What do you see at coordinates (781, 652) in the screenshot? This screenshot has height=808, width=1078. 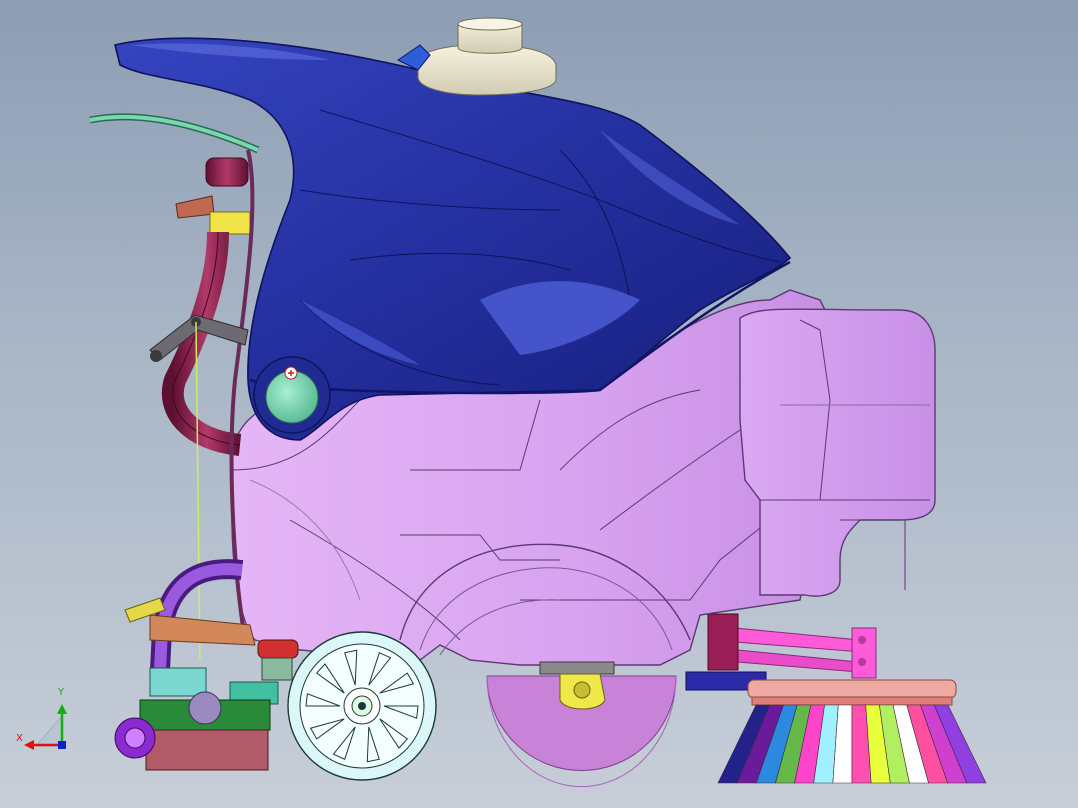 I see `brush-deck-linkage` at bounding box center [781, 652].